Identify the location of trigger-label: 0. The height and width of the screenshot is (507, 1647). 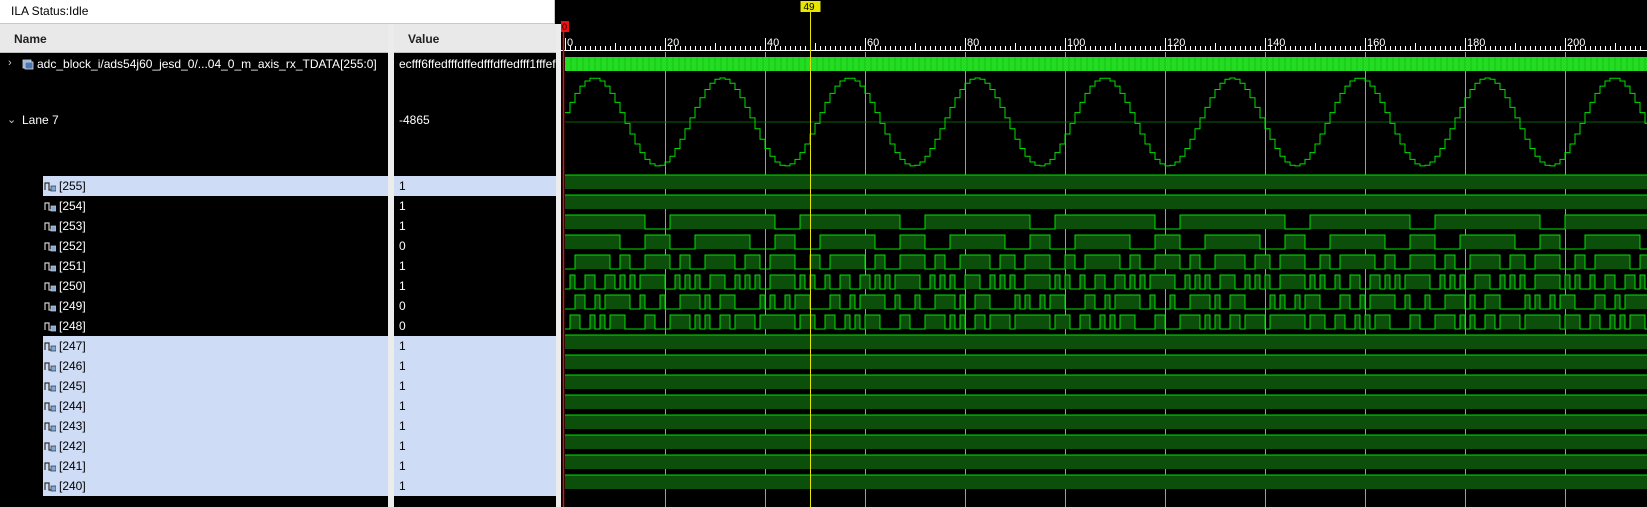
(564, 27).